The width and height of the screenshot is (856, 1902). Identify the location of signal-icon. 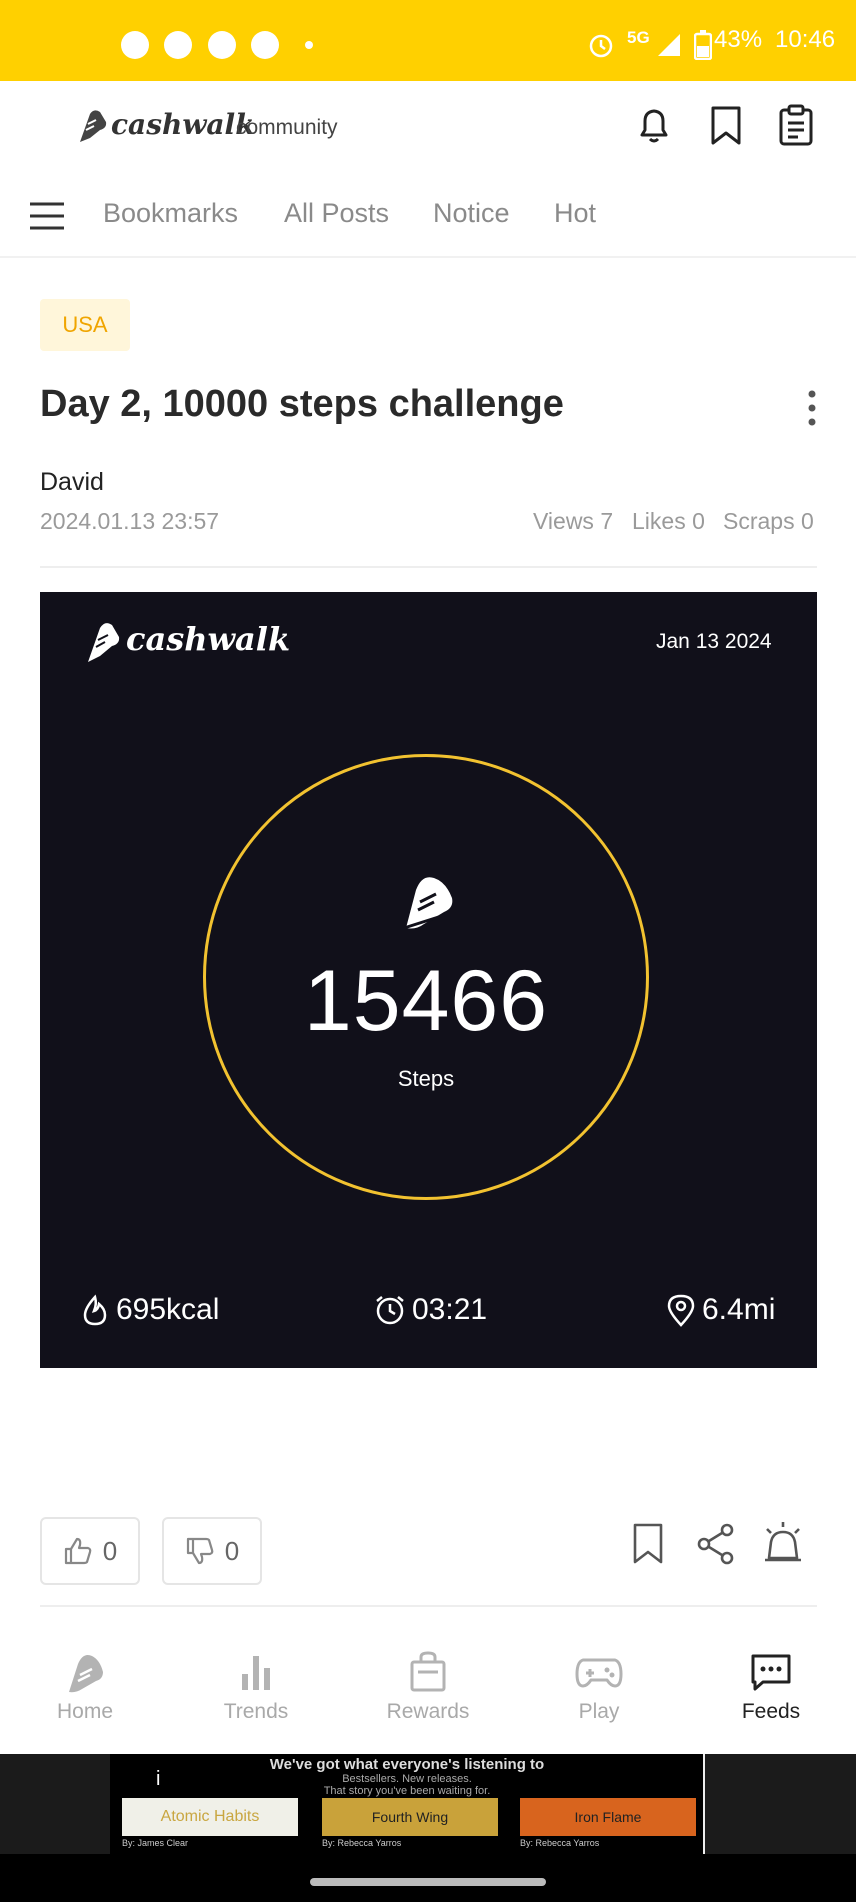
(669, 45).